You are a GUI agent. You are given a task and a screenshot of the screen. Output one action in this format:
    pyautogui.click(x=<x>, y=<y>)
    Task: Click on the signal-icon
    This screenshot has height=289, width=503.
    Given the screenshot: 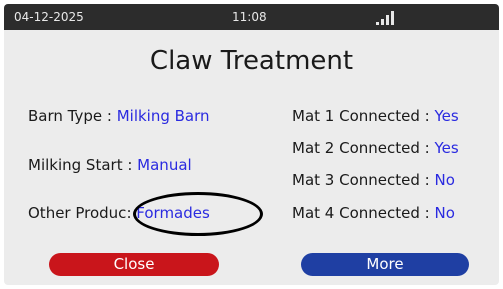 What is the action you would take?
    pyautogui.click(x=387, y=17)
    